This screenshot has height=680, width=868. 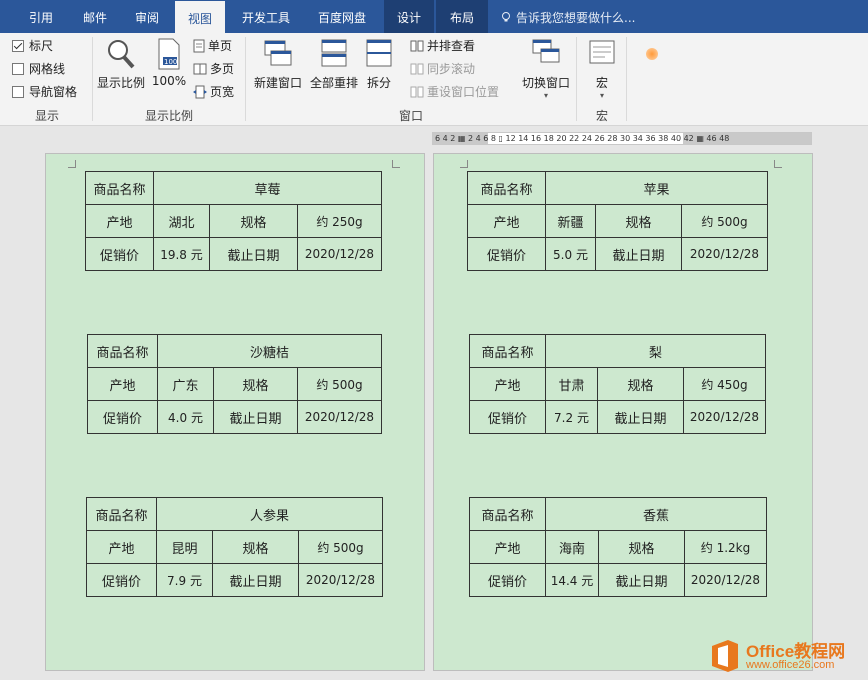 What do you see at coordinates (454, 92) in the screenshot?
I see `reset-window-position-button: 重设窗口位置` at bounding box center [454, 92].